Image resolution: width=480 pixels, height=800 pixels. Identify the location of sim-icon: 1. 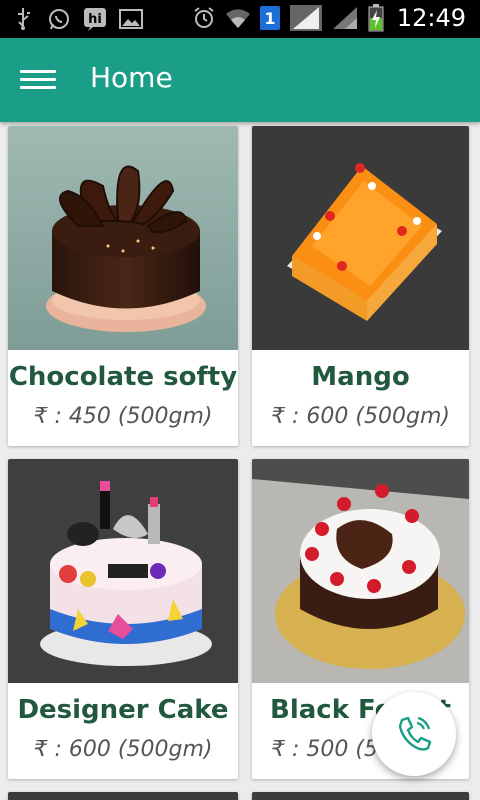
(270, 18).